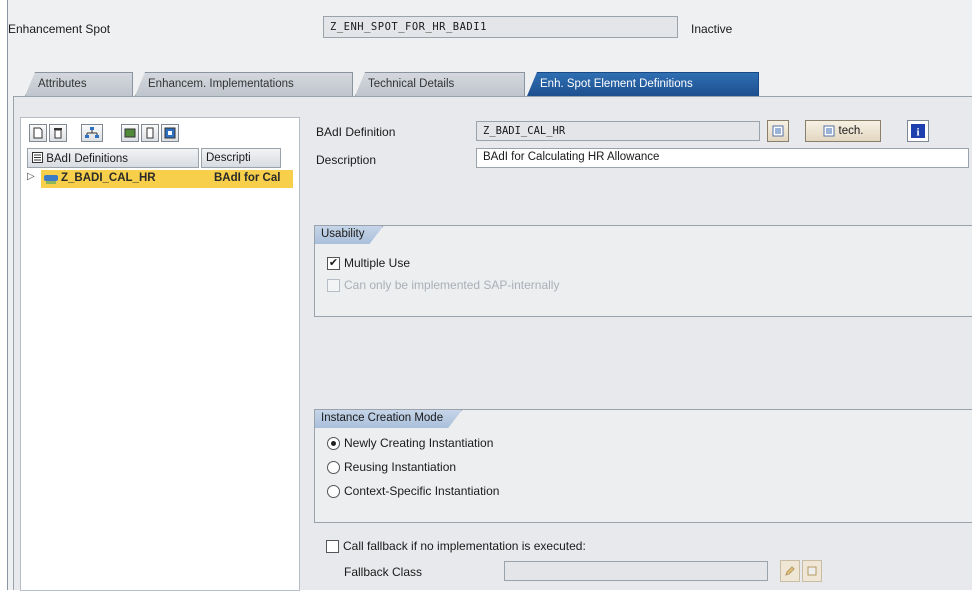  What do you see at coordinates (636, 571) in the screenshot?
I see `fallback-class-field` at bounding box center [636, 571].